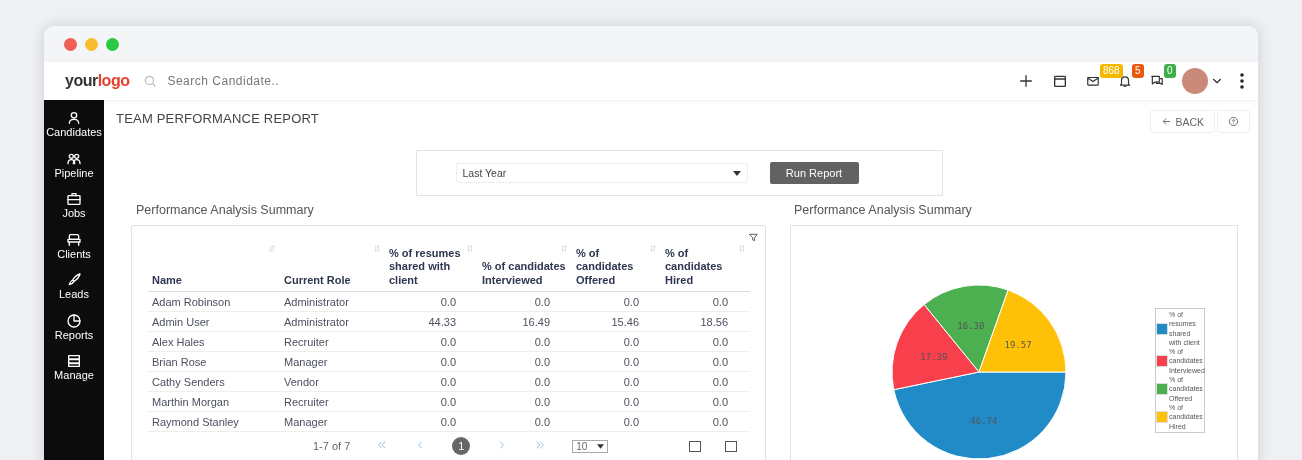 This screenshot has height=460, width=1302. Describe the element at coordinates (74, 361) in the screenshot. I see `server-icon` at that location.